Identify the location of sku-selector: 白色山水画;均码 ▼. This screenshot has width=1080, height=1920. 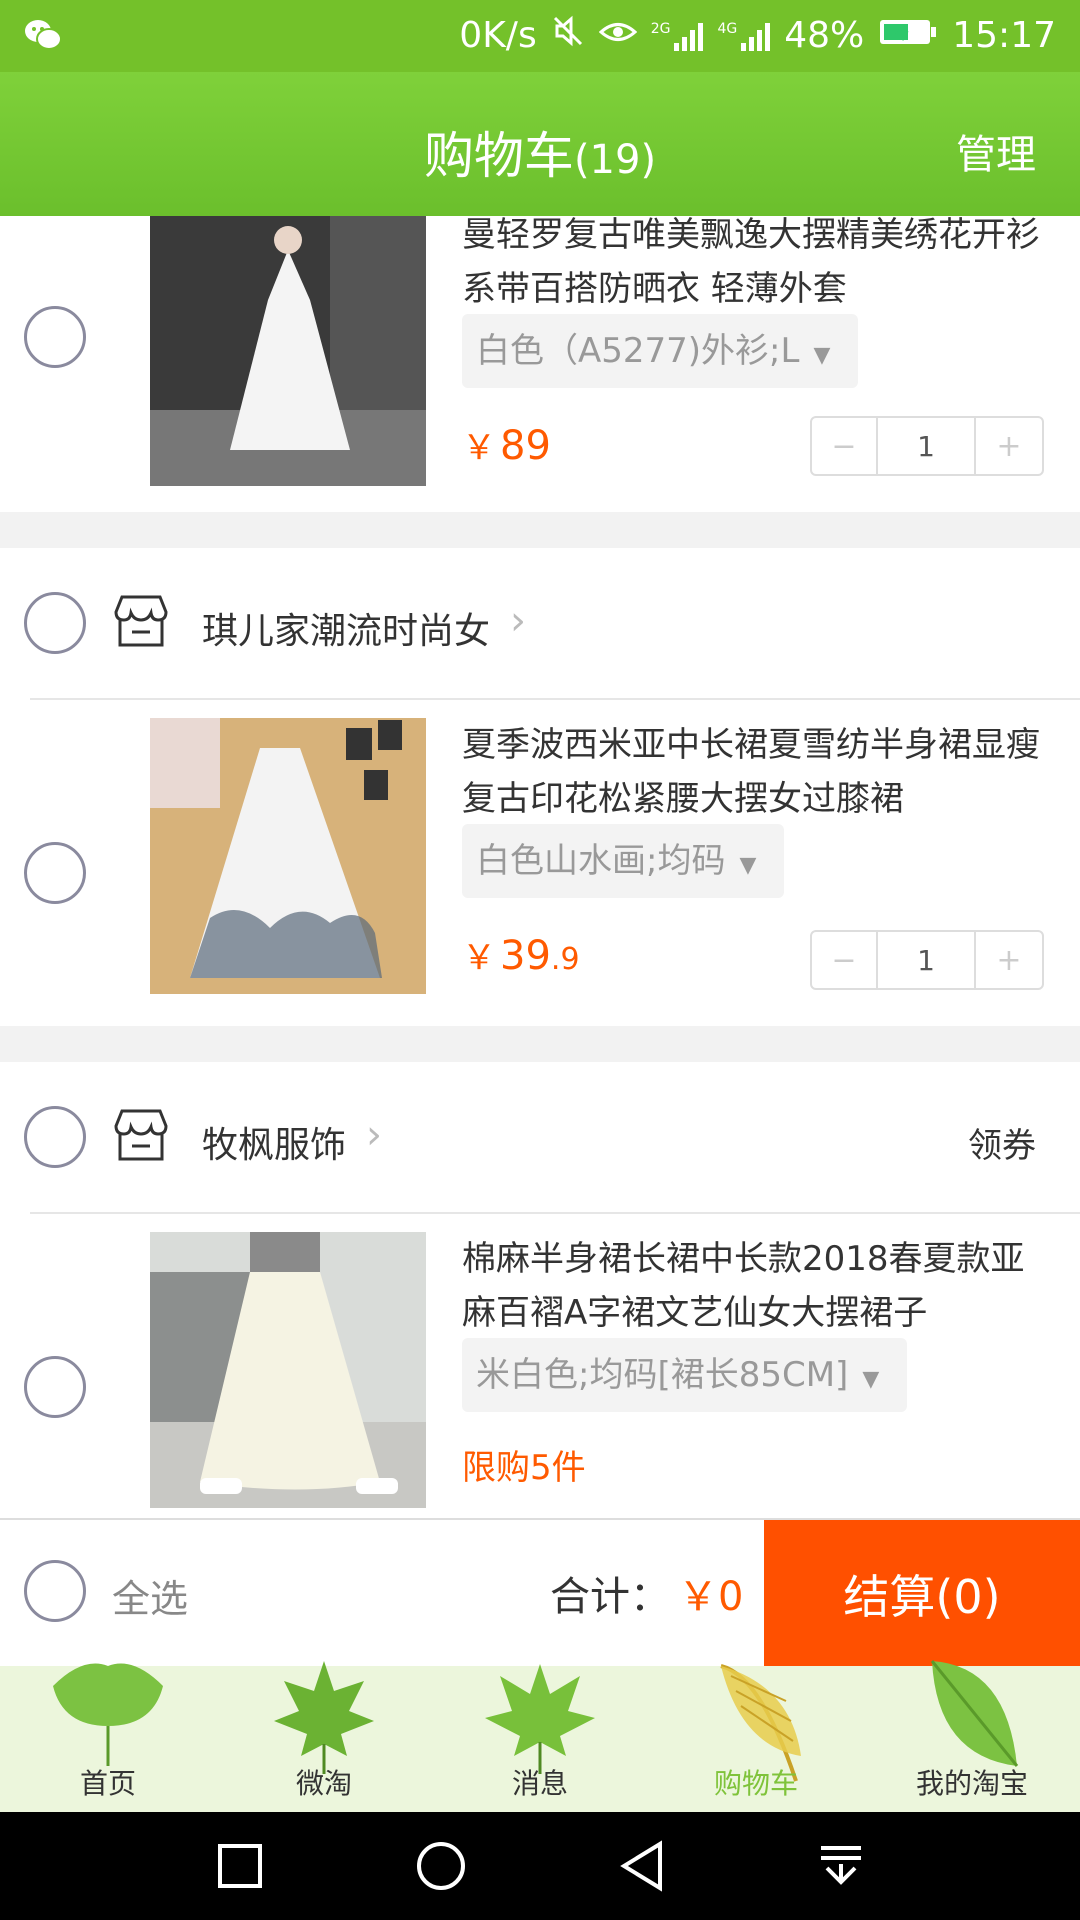
(623, 861).